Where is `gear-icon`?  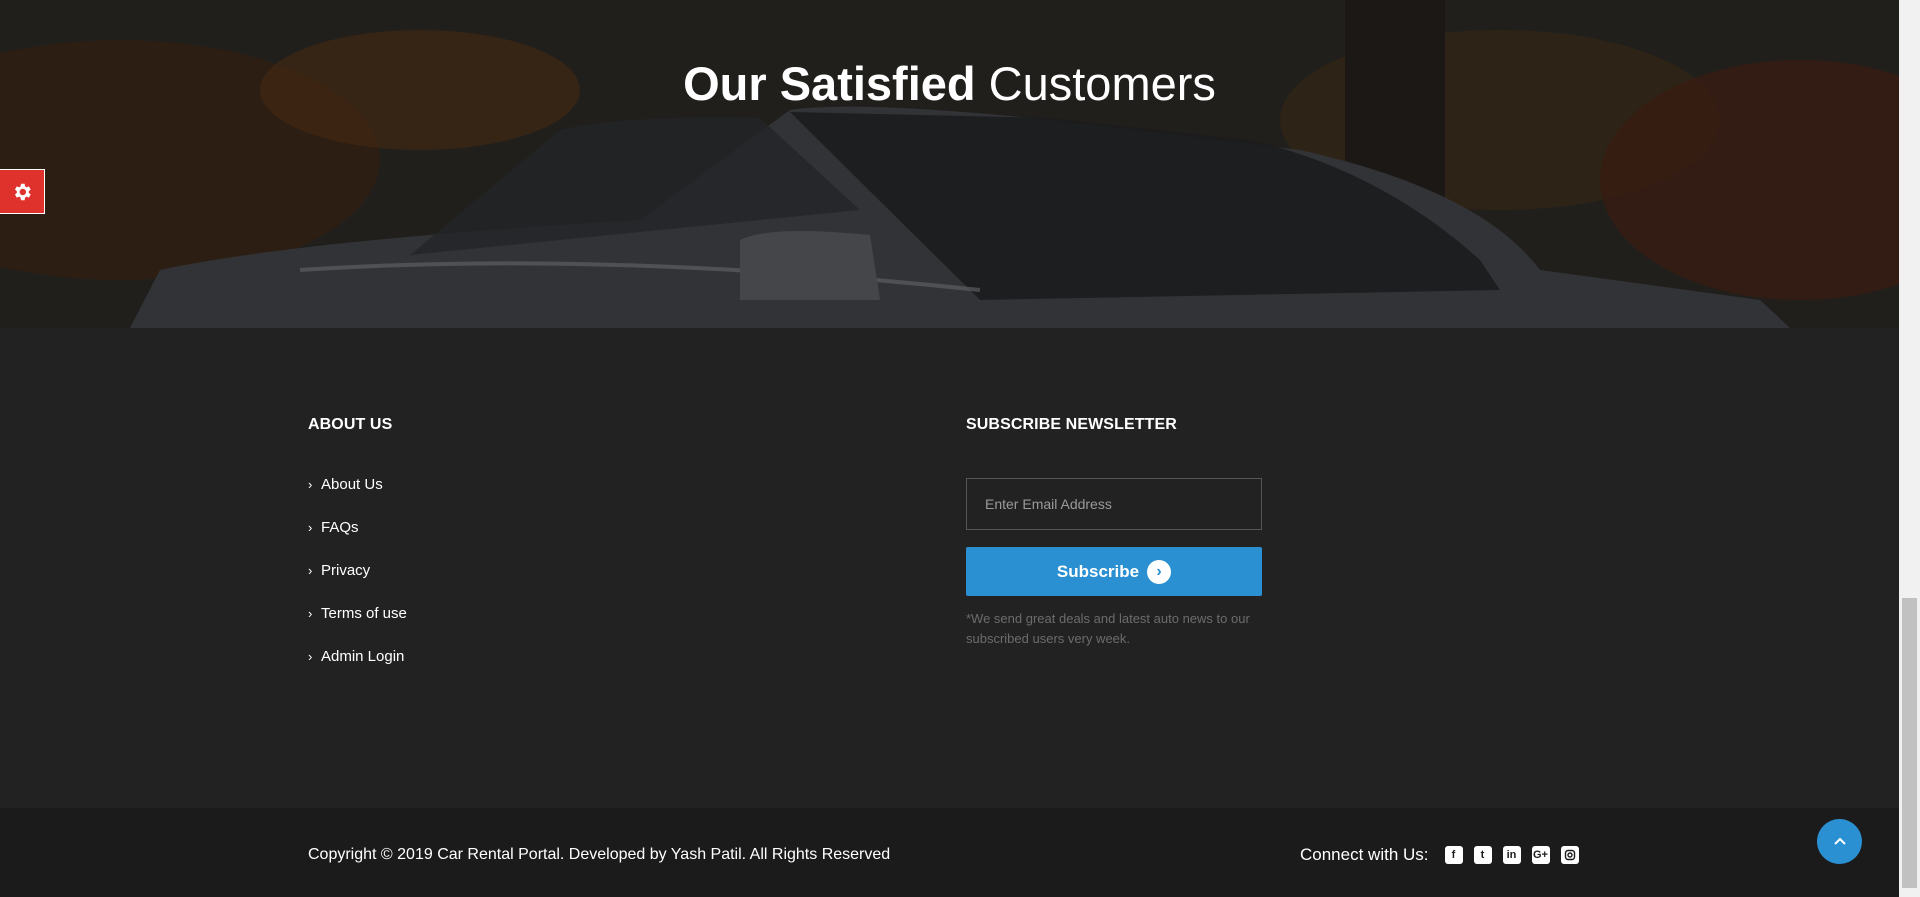
gear-icon is located at coordinates (22, 191).